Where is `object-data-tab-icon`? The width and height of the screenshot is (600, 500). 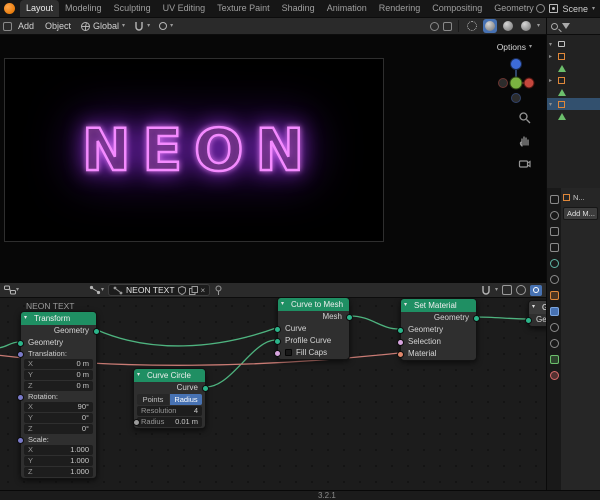
object-data-tab-icon is located at coordinates (554, 359).